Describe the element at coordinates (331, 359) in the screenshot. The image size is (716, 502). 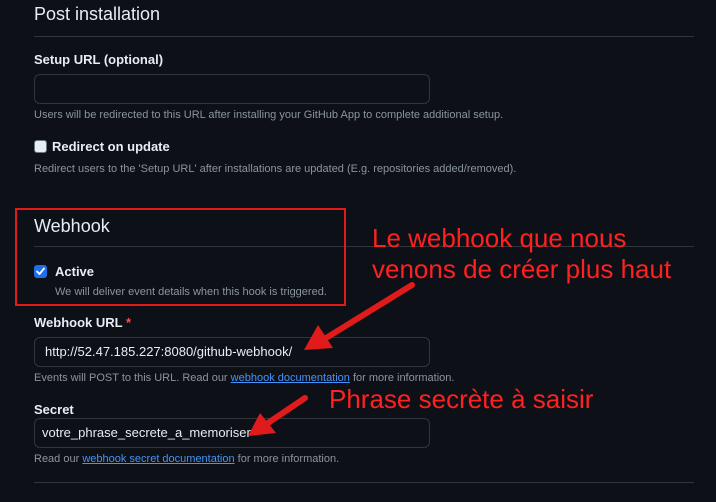
I see `annotation-arrows` at that location.